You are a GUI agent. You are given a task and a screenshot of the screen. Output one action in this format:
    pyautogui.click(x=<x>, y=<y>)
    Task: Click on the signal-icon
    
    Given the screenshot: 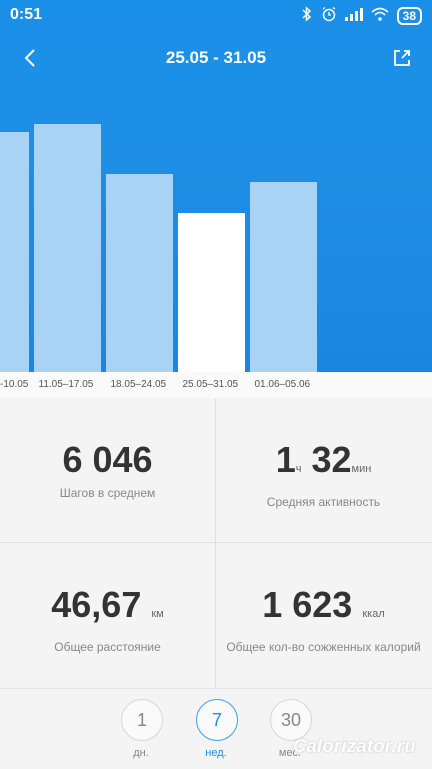 What is the action you would take?
    pyautogui.click(x=353, y=15)
    